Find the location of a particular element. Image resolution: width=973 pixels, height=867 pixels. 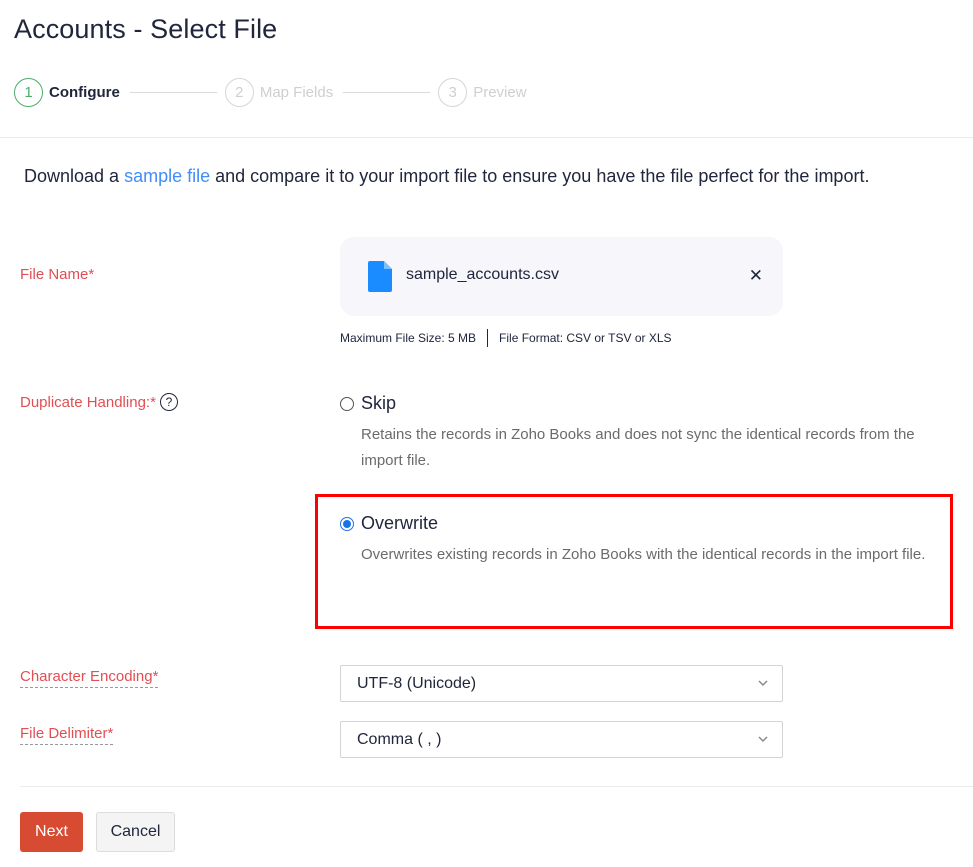

step-label: Configure is located at coordinates (84, 92).